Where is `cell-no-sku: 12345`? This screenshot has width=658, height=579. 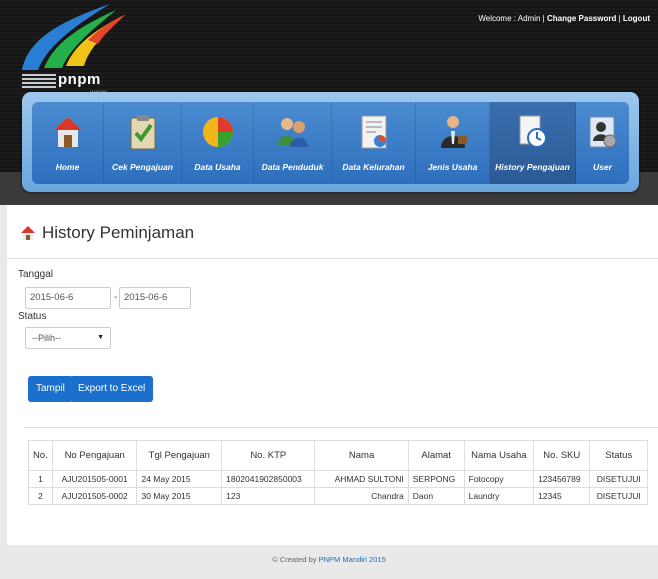
cell-no-sku: 12345 is located at coordinates (562, 496).